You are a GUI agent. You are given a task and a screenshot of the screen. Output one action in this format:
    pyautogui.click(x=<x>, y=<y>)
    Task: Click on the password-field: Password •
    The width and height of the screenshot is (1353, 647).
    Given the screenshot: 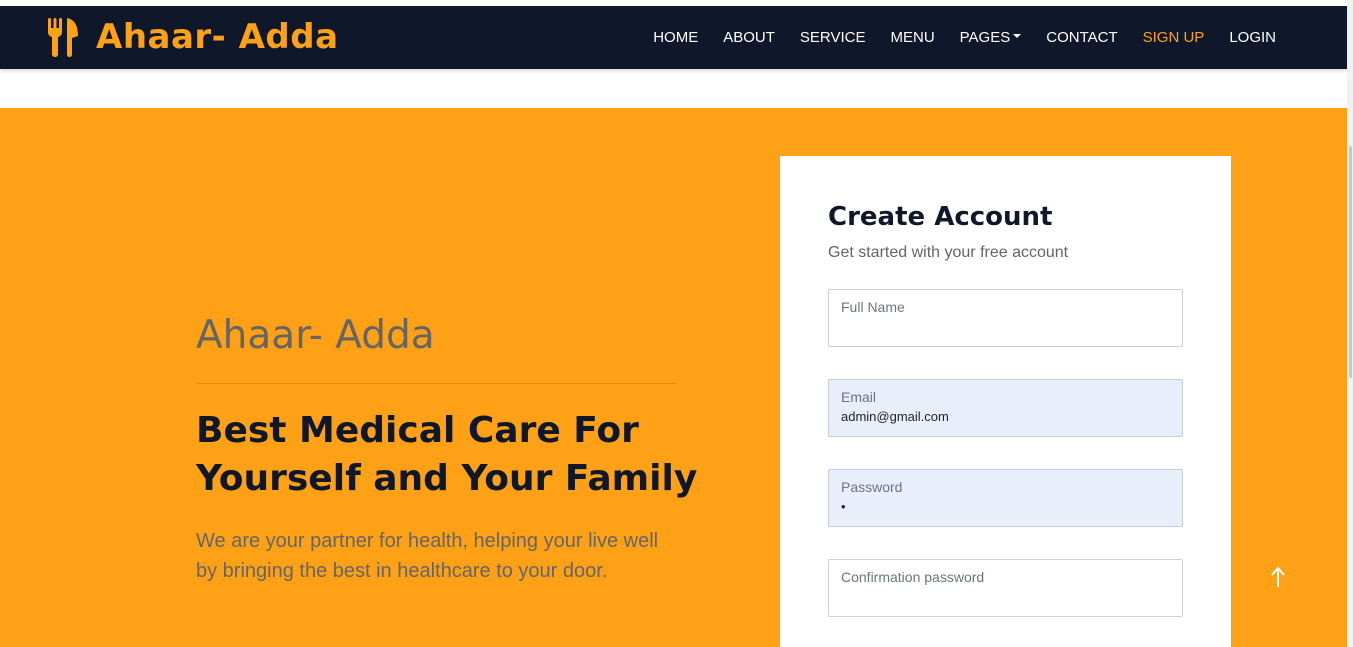 What is the action you would take?
    pyautogui.click(x=1005, y=498)
    